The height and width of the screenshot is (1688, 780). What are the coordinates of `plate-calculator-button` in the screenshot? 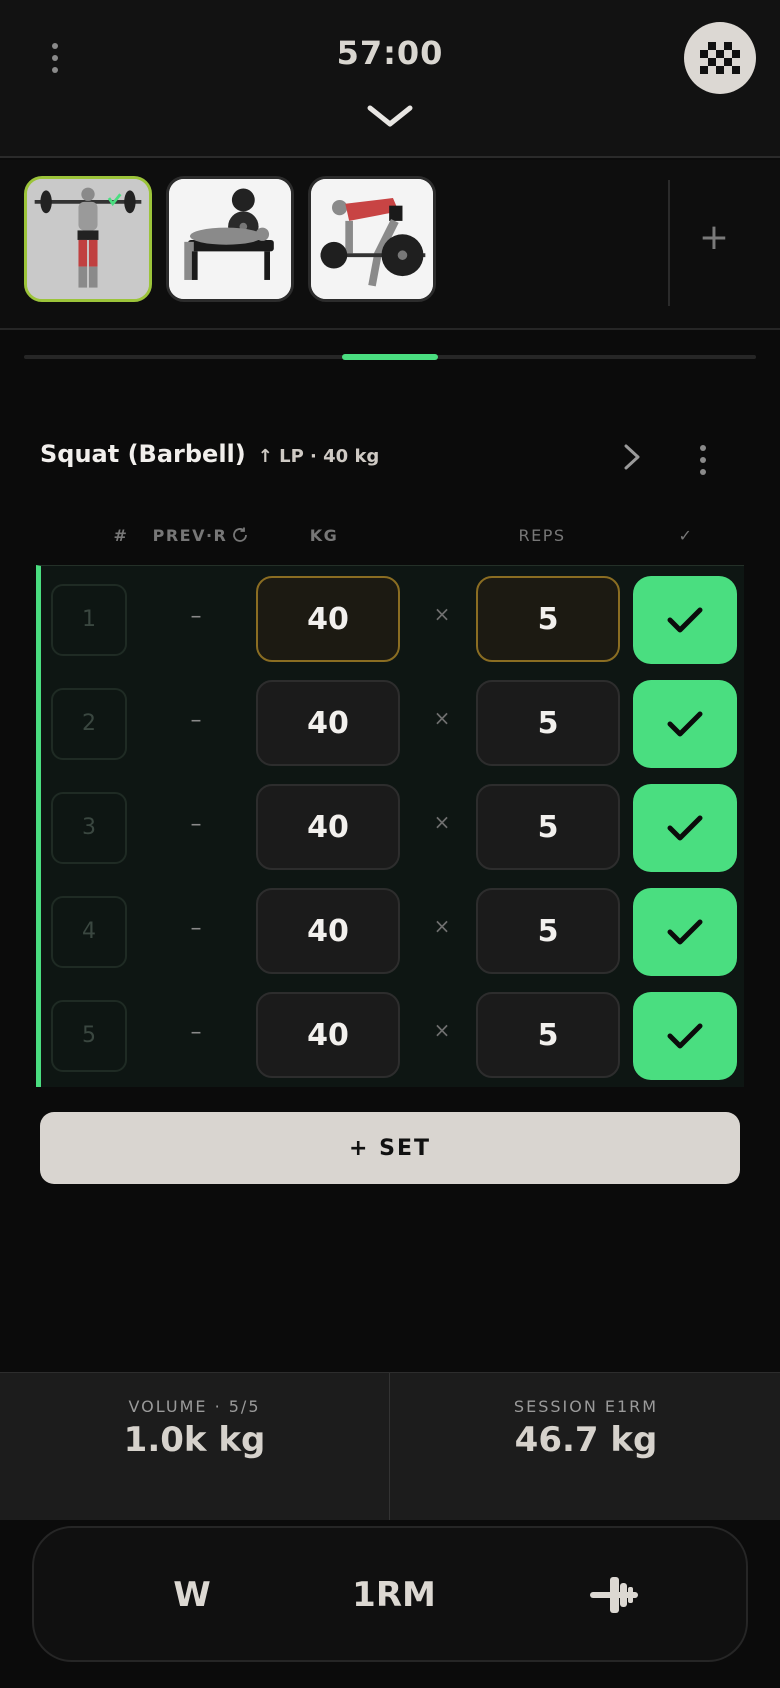 It's located at (614, 1595).